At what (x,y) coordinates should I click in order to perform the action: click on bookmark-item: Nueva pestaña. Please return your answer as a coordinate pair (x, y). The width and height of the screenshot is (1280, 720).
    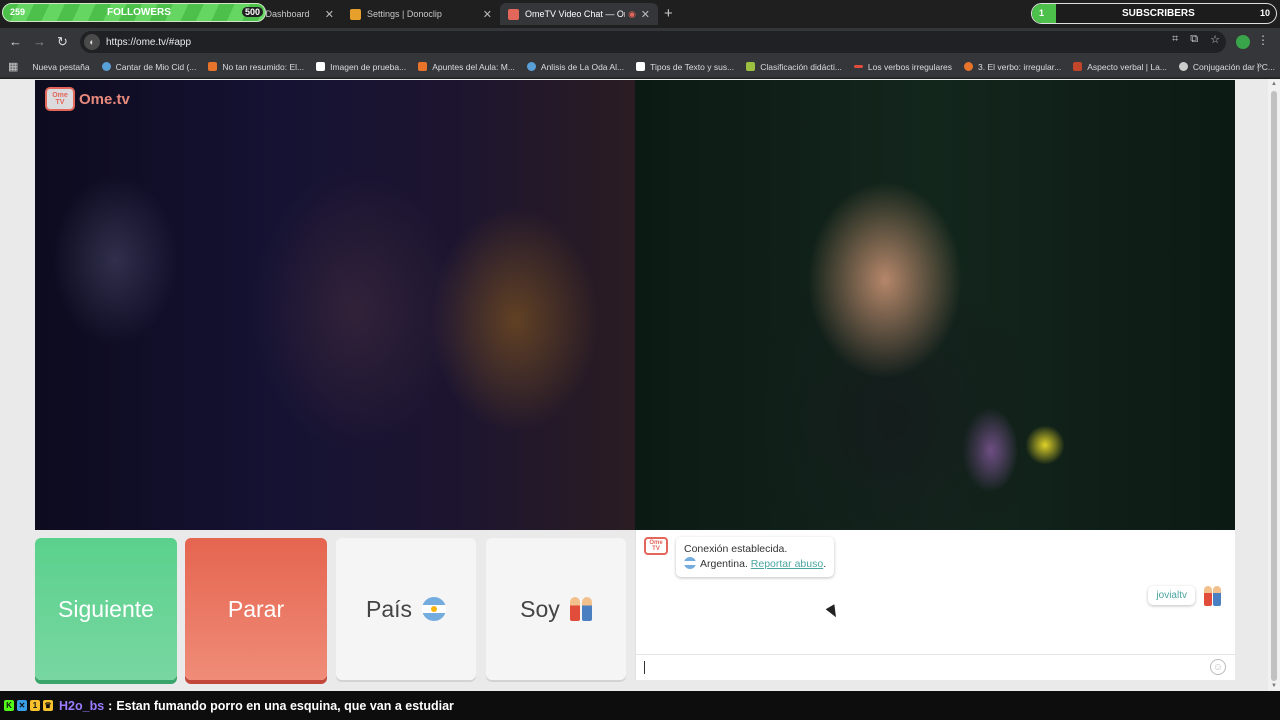
    Looking at the image, I should click on (60, 67).